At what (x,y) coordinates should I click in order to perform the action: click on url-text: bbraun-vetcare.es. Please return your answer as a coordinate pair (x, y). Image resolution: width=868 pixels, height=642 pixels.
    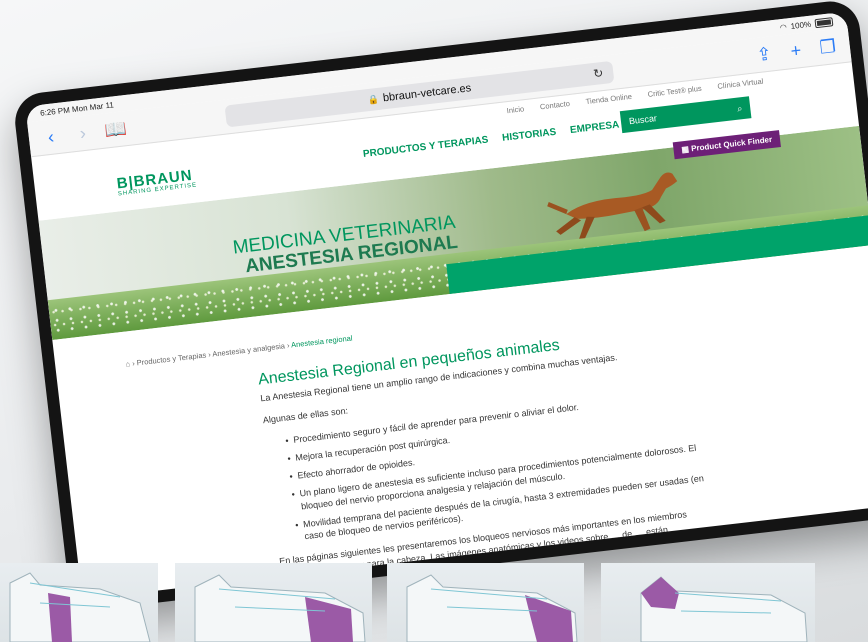
    Looking at the image, I should click on (427, 93).